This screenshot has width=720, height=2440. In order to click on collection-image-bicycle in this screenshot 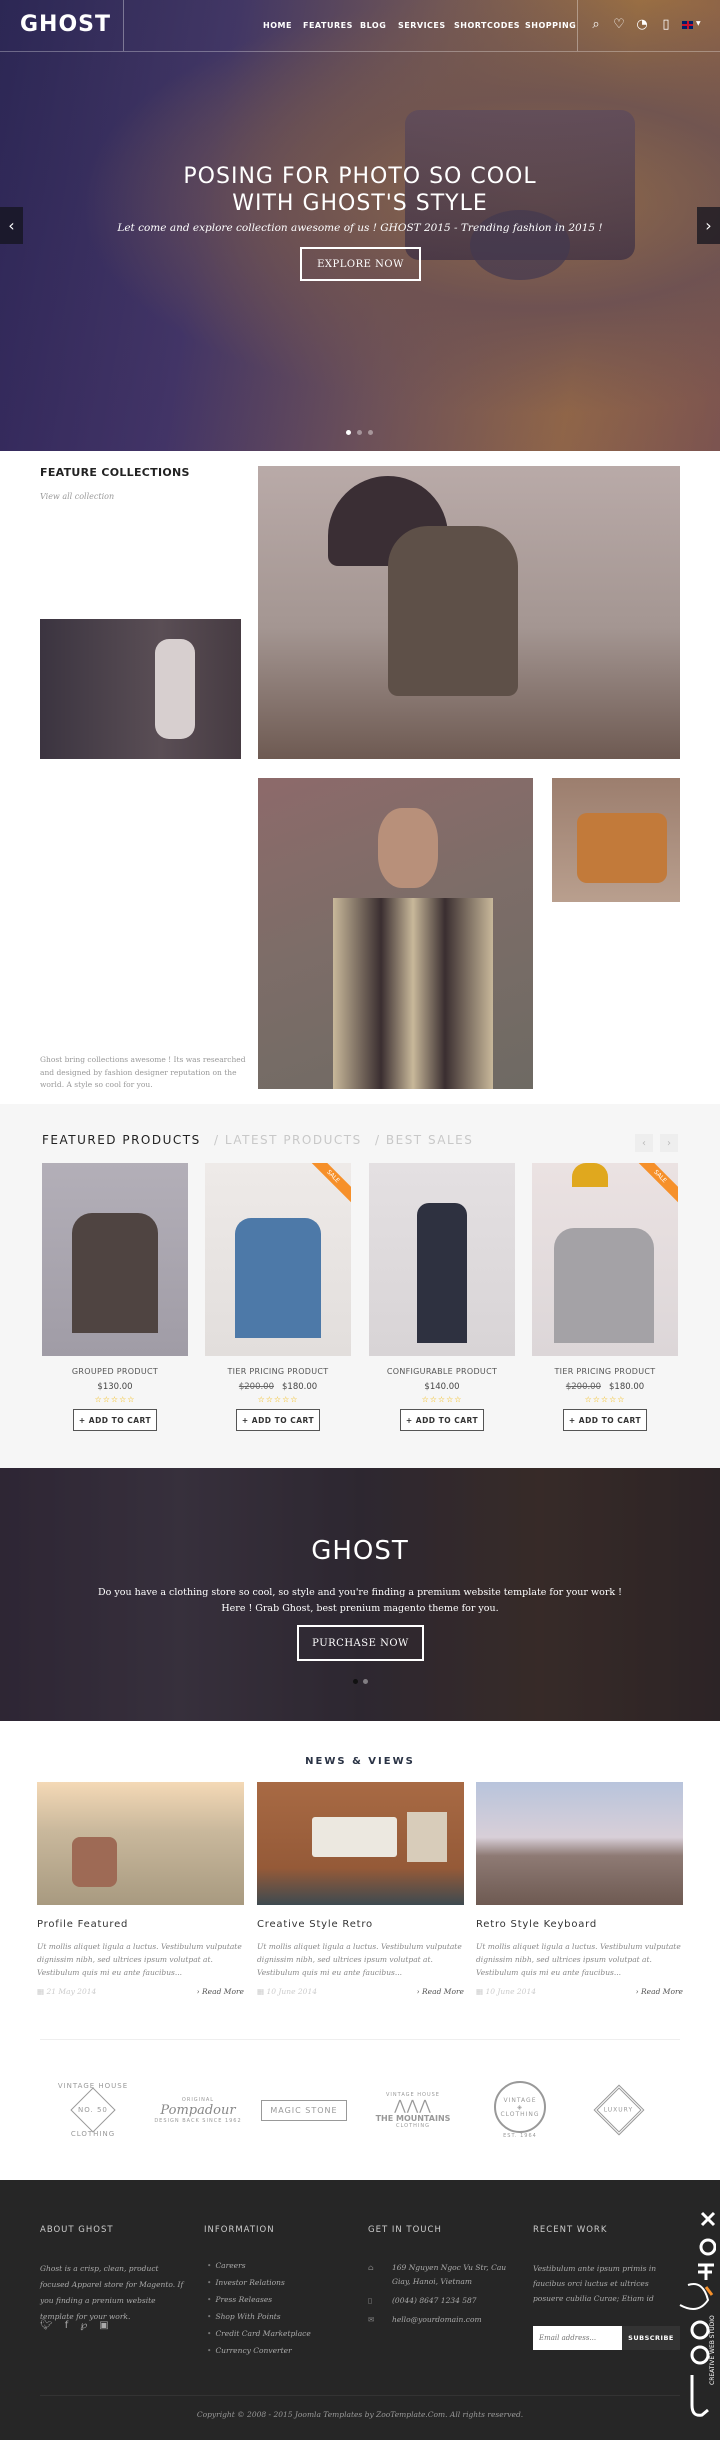, I will do `click(140, 689)`.